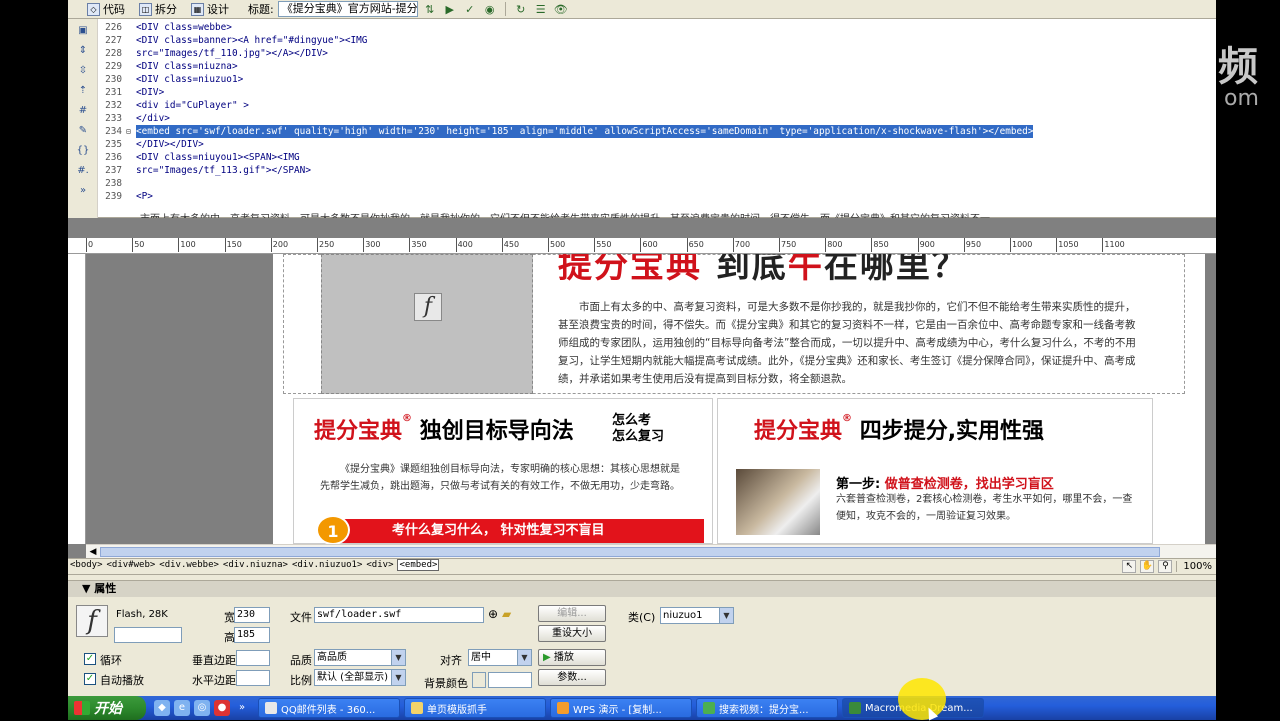  Describe the element at coordinates (697, 615) in the screenshot. I see `class-select: niuzuo1 ▼` at that location.